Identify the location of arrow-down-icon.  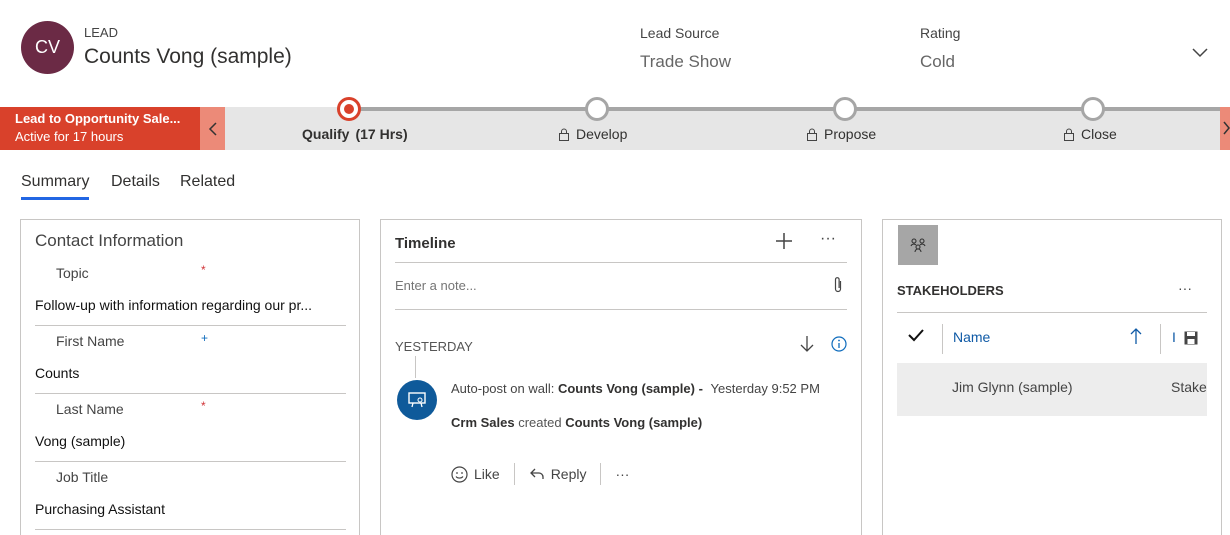
(807, 344).